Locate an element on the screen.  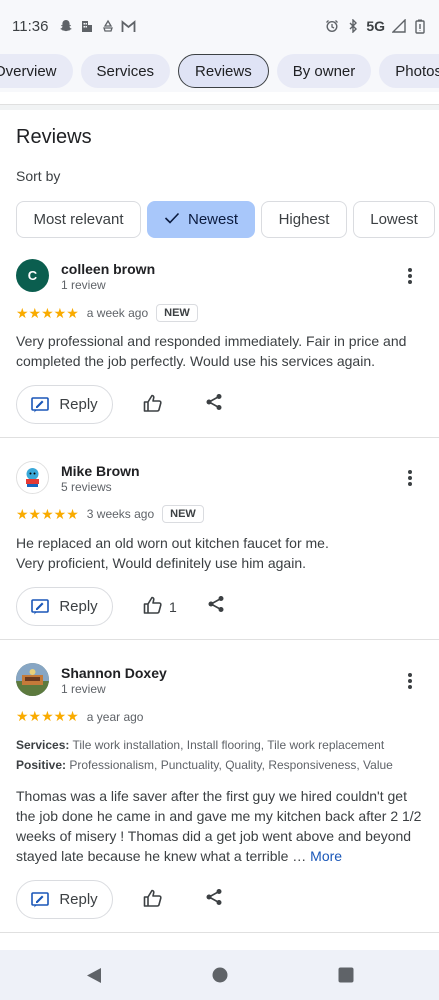
like-button: 1 is located at coordinates (160, 606).